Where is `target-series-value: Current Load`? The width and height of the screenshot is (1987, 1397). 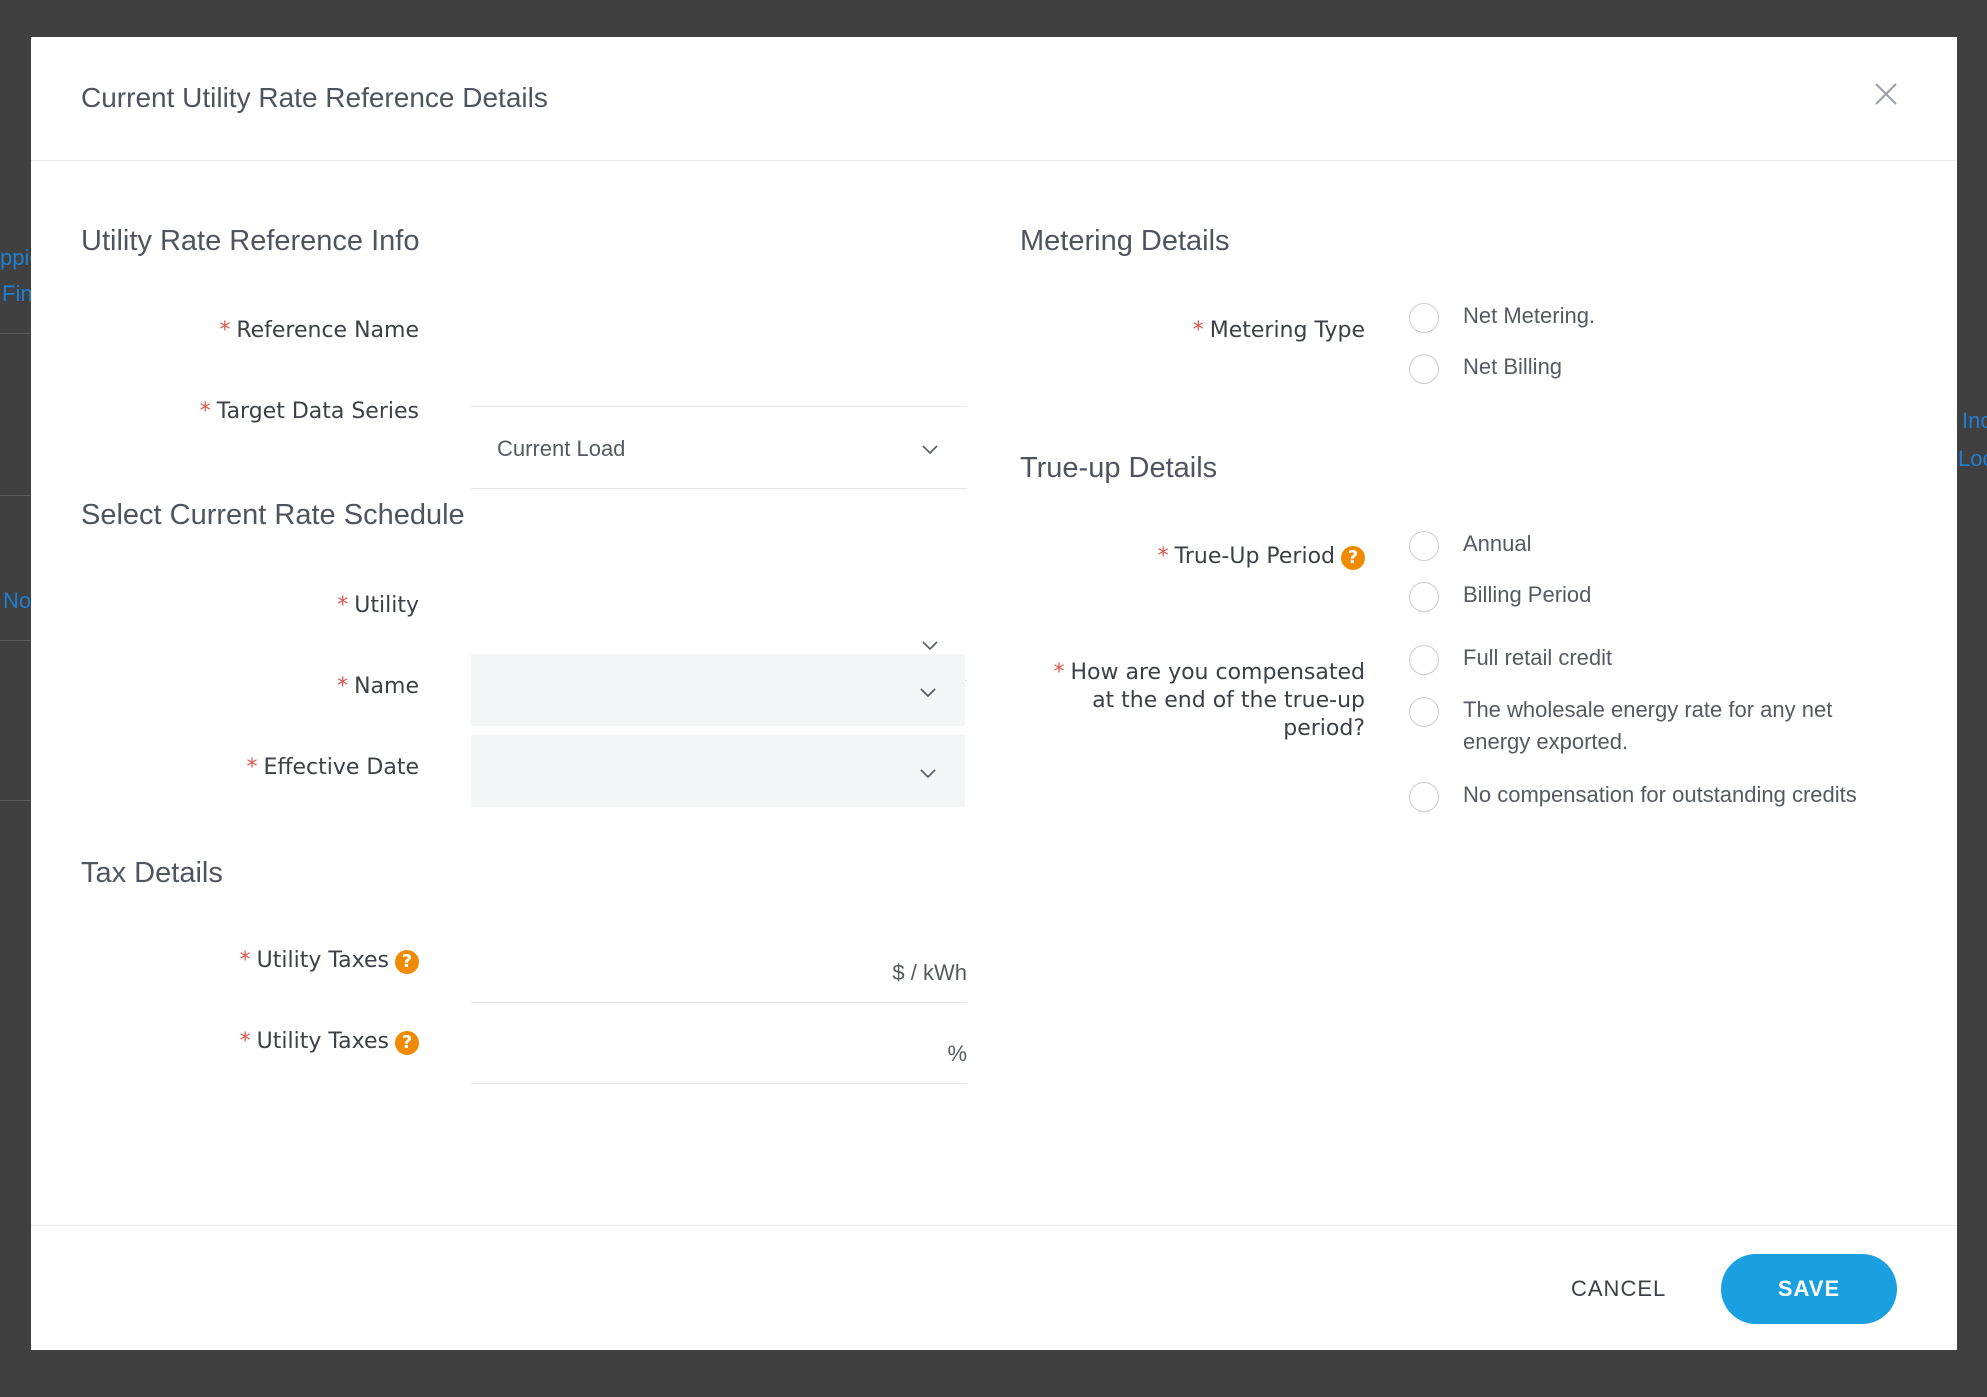 target-series-value: Current Load is located at coordinates (561, 448).